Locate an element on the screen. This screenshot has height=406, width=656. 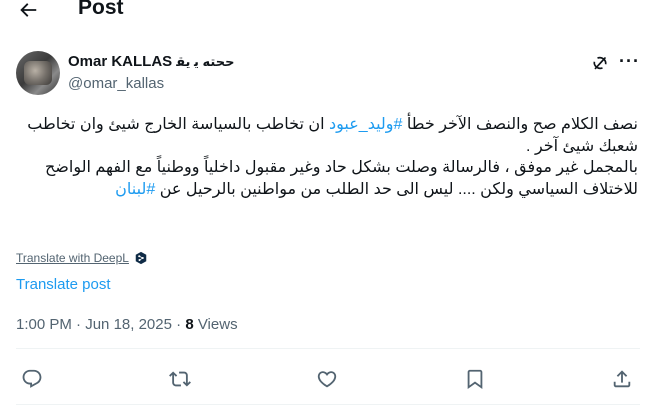
bookmark-icon is located at coordinates (475, 379).